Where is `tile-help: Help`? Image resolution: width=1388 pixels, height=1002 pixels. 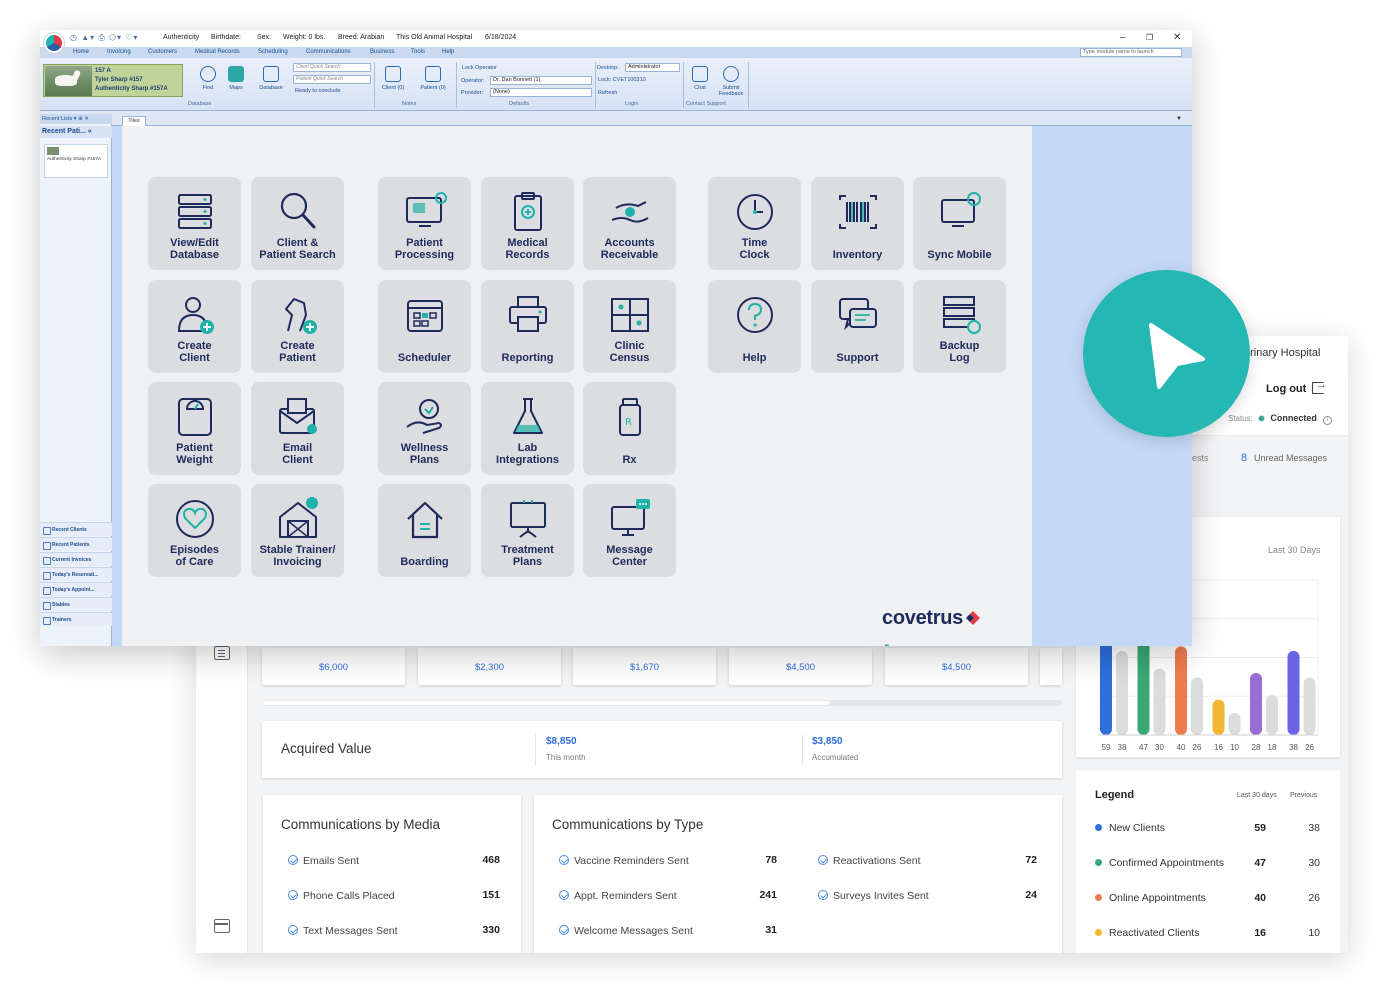 tile-help: Help is located at coordinates (754, 326).